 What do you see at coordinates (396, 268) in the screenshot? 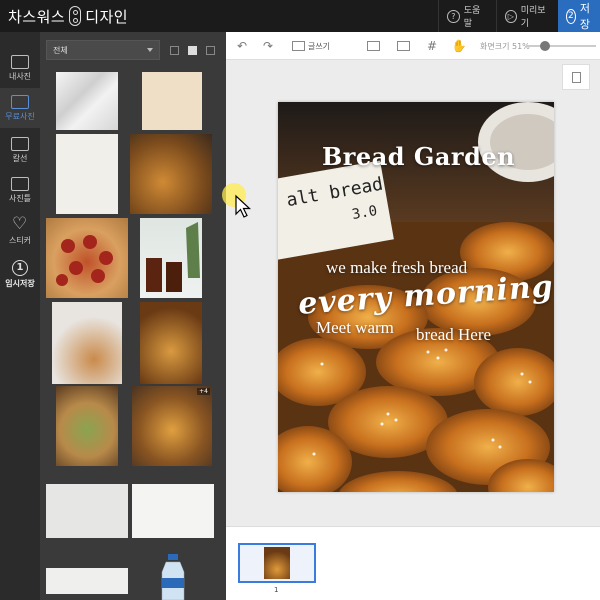
I see `design-subtitle-text: we make fresh bread` at bounding box center [396, 268].